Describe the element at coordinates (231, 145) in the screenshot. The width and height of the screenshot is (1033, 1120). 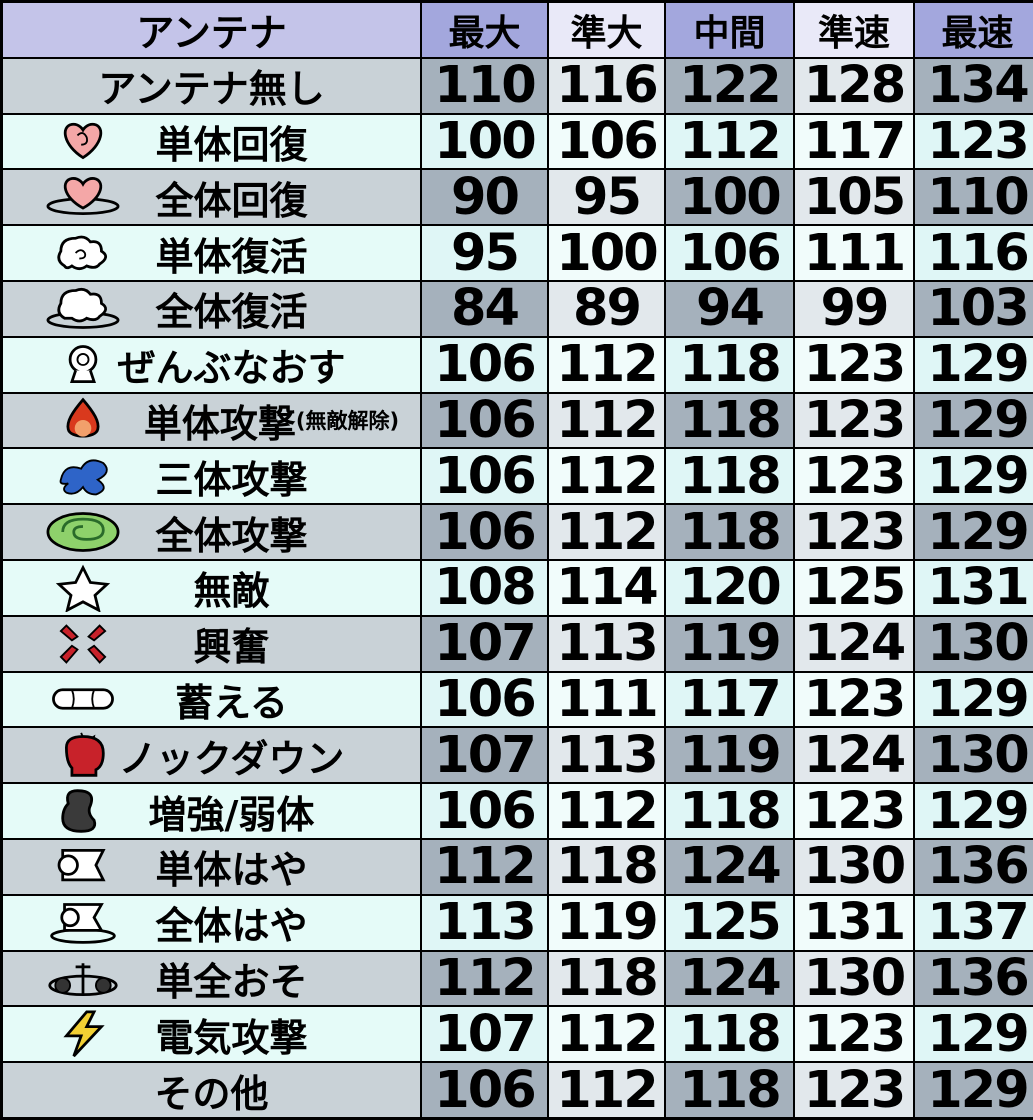
I see `row-label-text: 単体回復` at that location.